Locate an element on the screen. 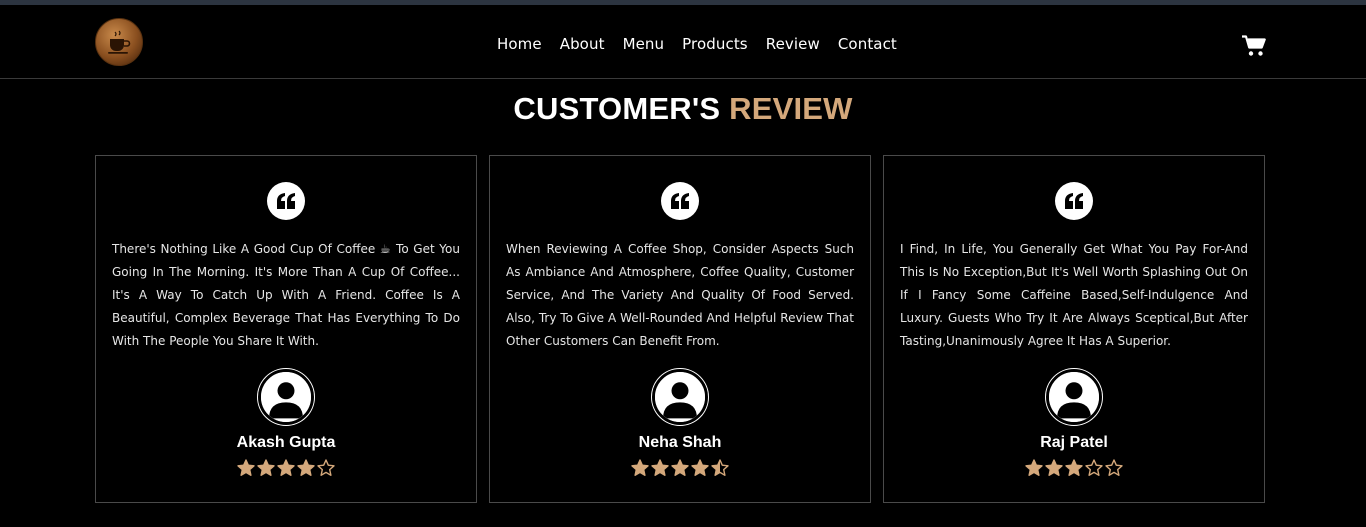  star-half-icon is located at coordinates (720, 467).